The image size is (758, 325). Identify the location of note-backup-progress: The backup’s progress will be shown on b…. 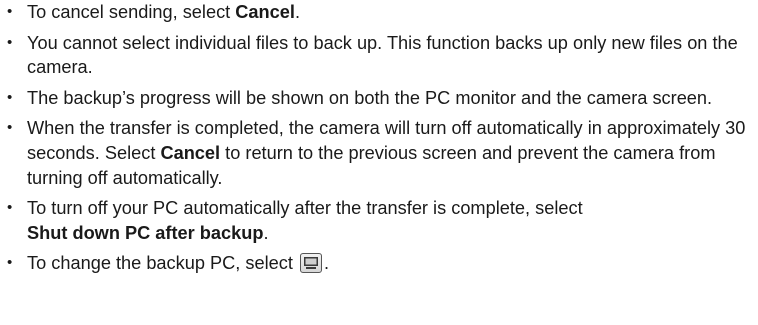
(379, 98).